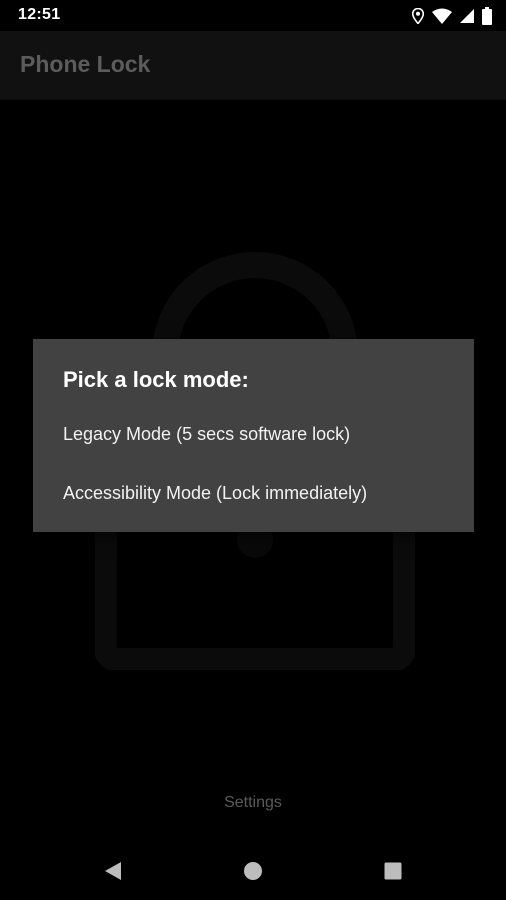 The height and width of the screenshot is (900, 506). Describe the element at coordinates (113, 871) in the screenshot. I see `back-icon` at that location.